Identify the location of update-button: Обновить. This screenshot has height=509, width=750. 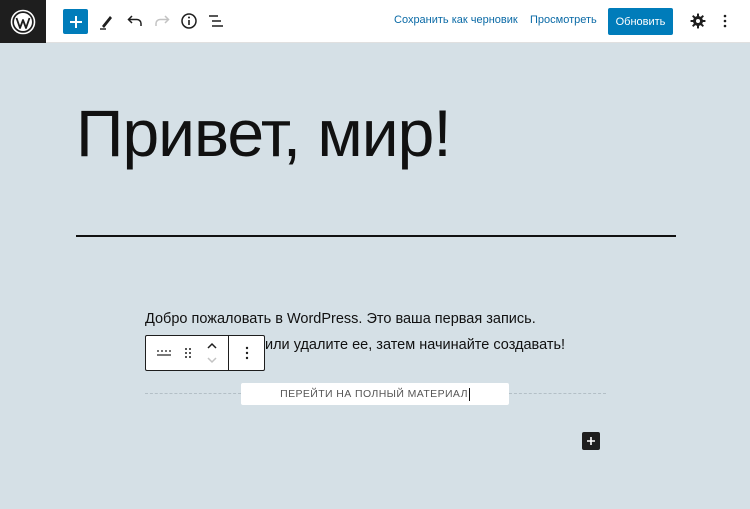
(640, 21).